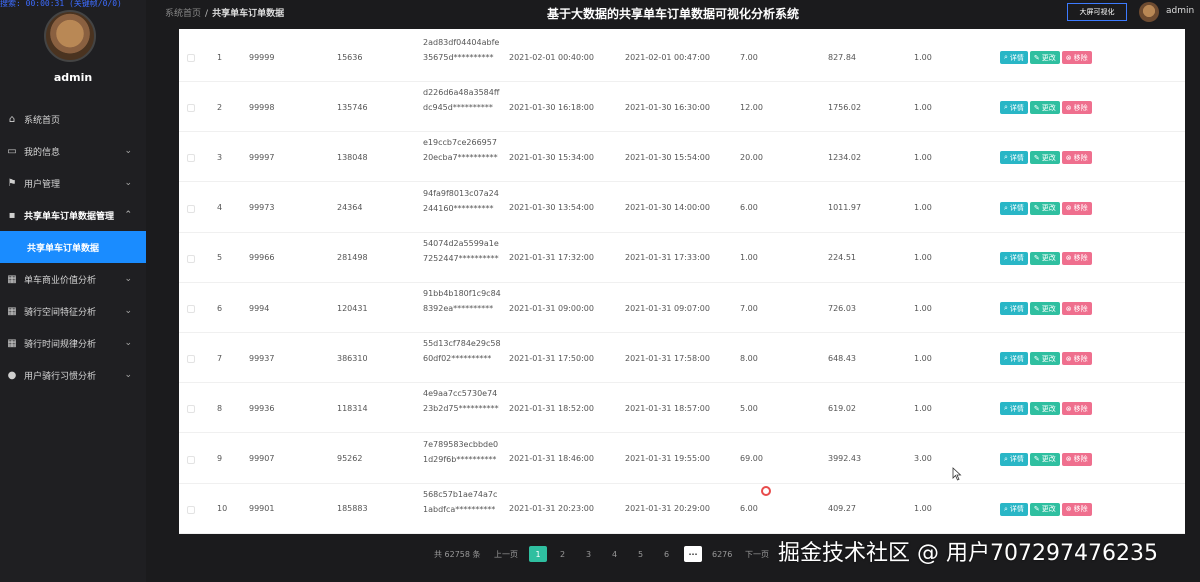  I want to click on sidebar-item-business-value: ▦ 单车商业价值分析 ⌄, so click(73, 279).